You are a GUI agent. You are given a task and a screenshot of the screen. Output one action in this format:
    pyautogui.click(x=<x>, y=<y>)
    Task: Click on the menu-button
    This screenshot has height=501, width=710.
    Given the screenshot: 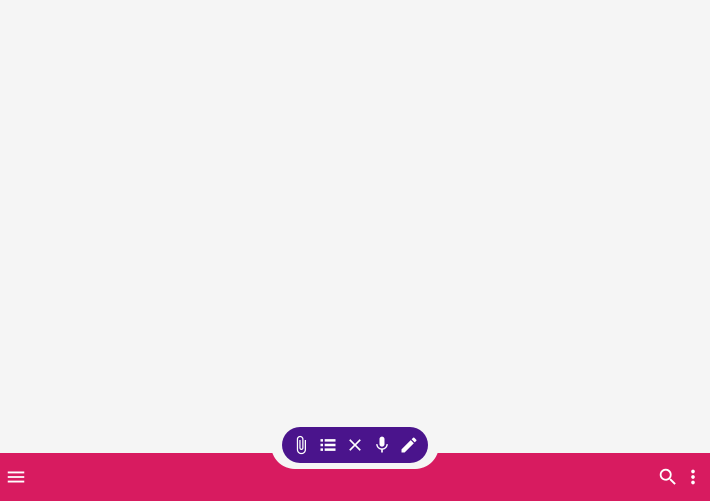 What is the action you would take?
    pyautogui.click(x=16, y=477)
    